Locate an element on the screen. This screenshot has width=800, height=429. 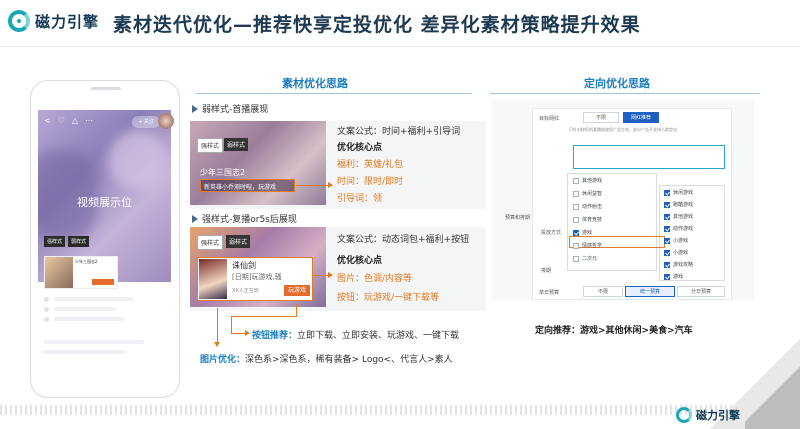
targeting-recommendation: 定向推荐：游戏>其他休闲>美食>汽车 is located at coordinates (614, 331).